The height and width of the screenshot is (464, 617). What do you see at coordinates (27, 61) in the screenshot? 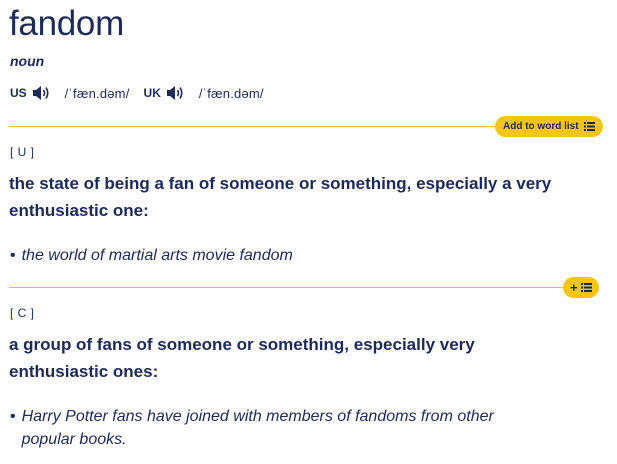
I see `part-of-speech: noun` at bounding box center [27, 61].